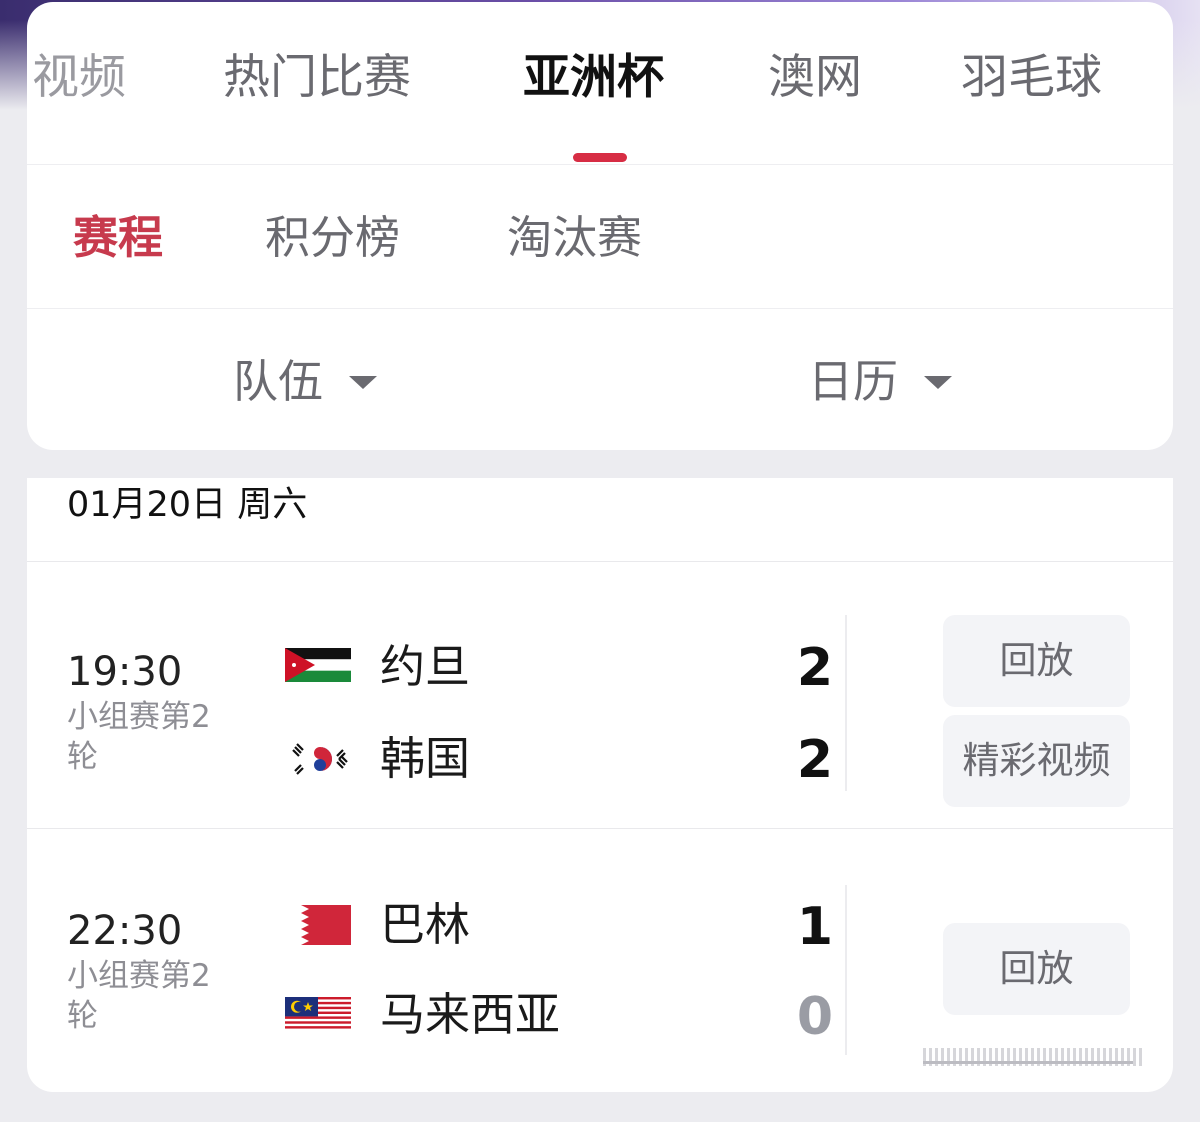  Describe the element at coordinates (815, 78) in the screenshot. I see `tab-australian-open: 澳网` at that location.